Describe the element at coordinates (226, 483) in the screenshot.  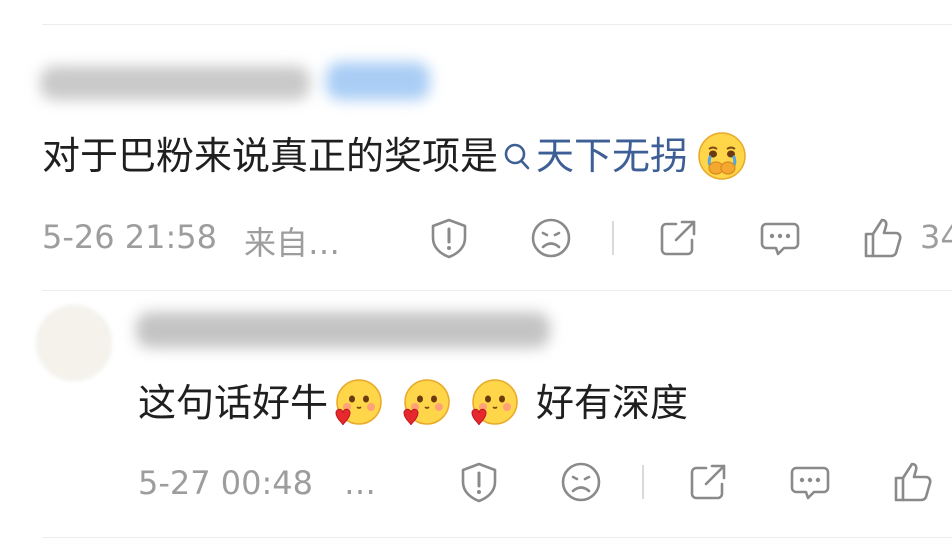
I see `comment-2-time: 5-27 00:48` at that location.